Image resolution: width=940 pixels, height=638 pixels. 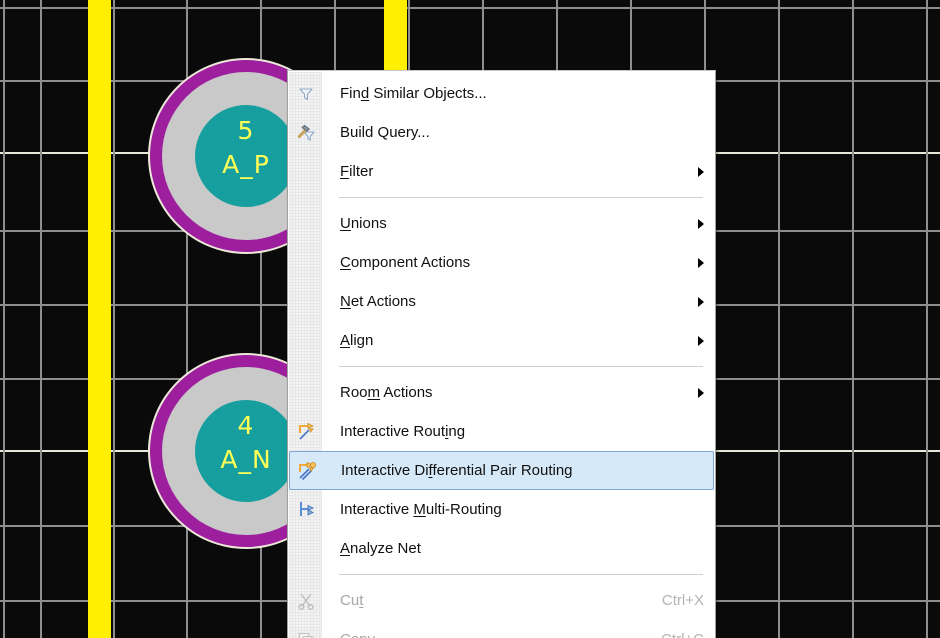 What do you see at coordinates (501, 340) in the screenshot?
I see `menu-item-align: Align` at bounding box center [501, 340].